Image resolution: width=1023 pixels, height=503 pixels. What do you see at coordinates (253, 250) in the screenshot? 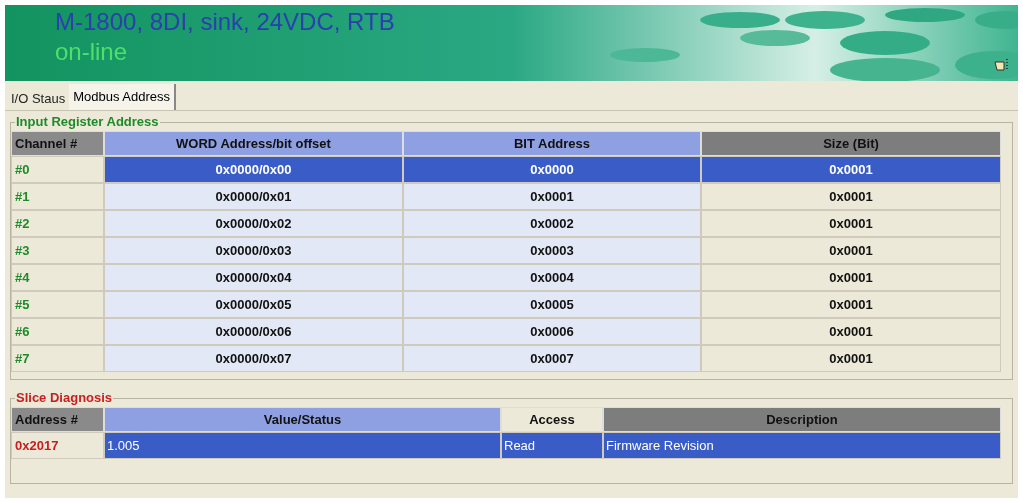
I see `table-cell: 0x0000/0x03` at bounding box center [253, 250].